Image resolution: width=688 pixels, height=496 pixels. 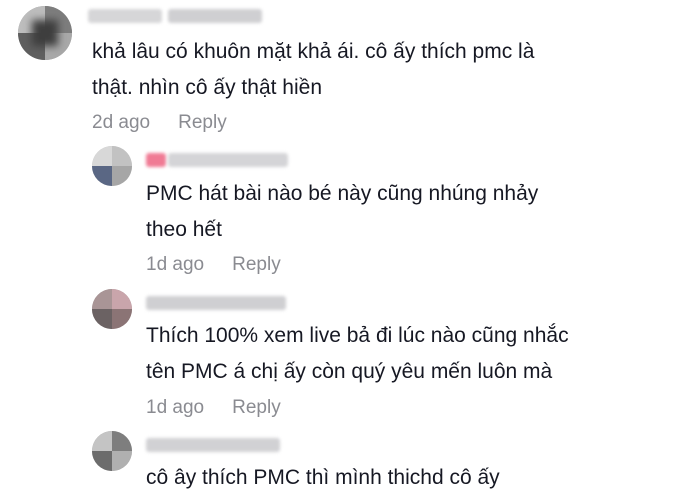 I want to click on comment-meta: 2d ago Reply, so click(x=159, y=123).